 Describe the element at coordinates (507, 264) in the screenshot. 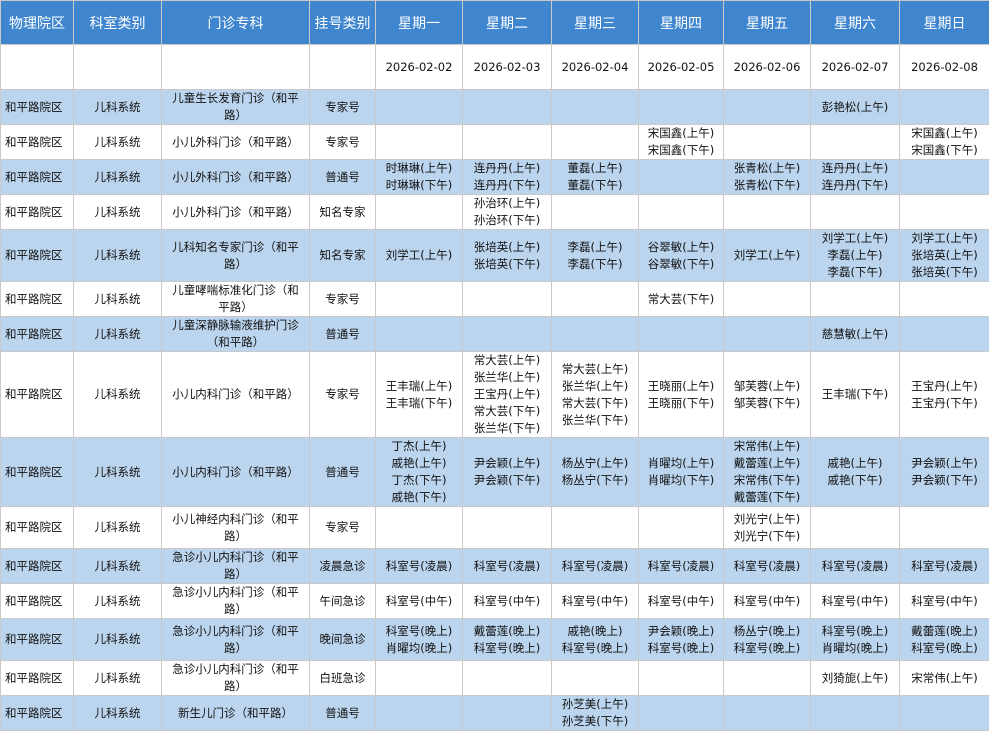

I see `doctor-shift: 张培英(下午)` at that location.